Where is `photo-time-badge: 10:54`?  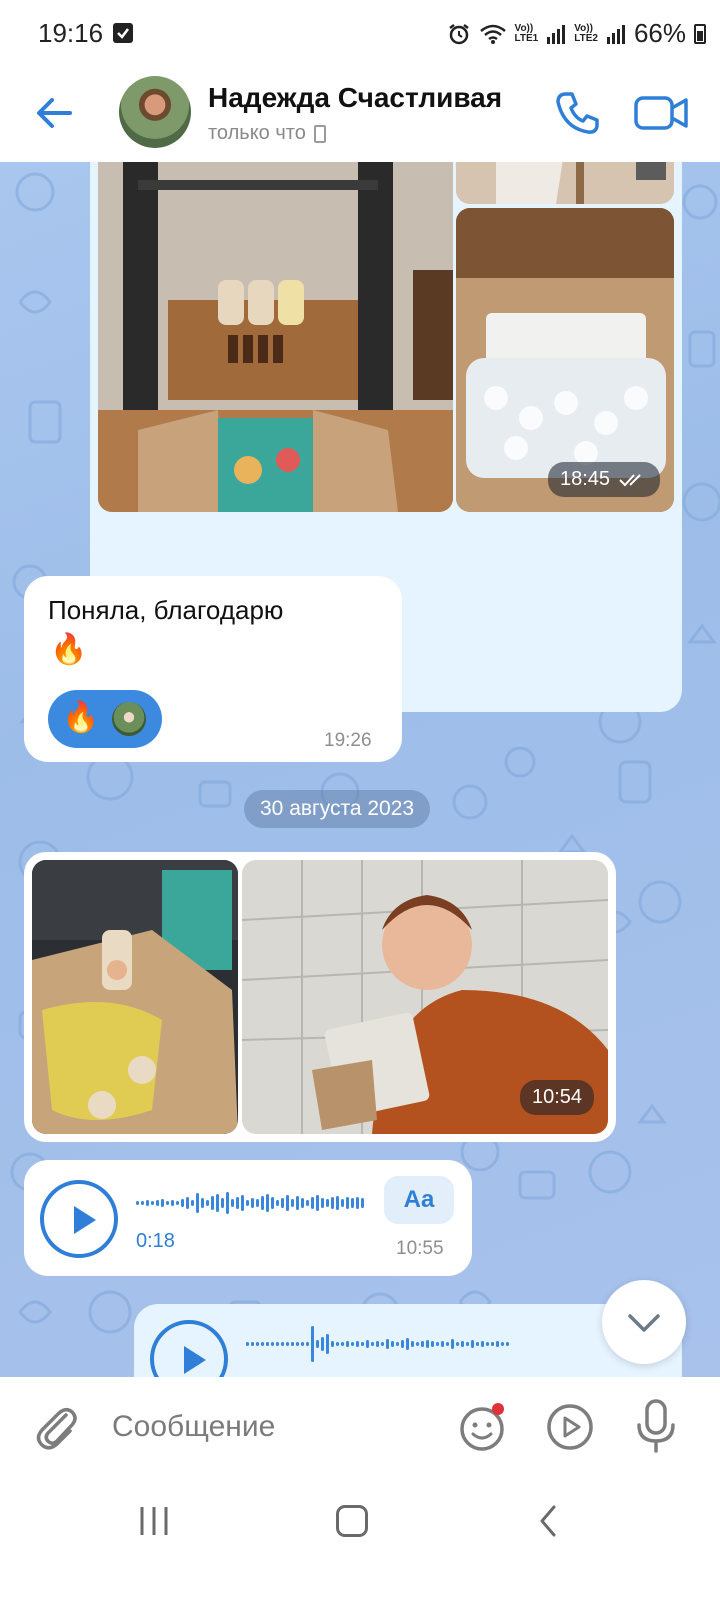 photo-time-badge: 10:54 is located at coordinates (557, 1097).